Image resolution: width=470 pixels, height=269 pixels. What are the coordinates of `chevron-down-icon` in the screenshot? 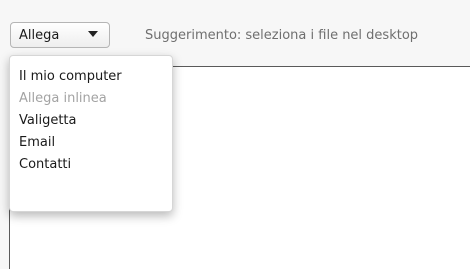 It's located at (93, 34).